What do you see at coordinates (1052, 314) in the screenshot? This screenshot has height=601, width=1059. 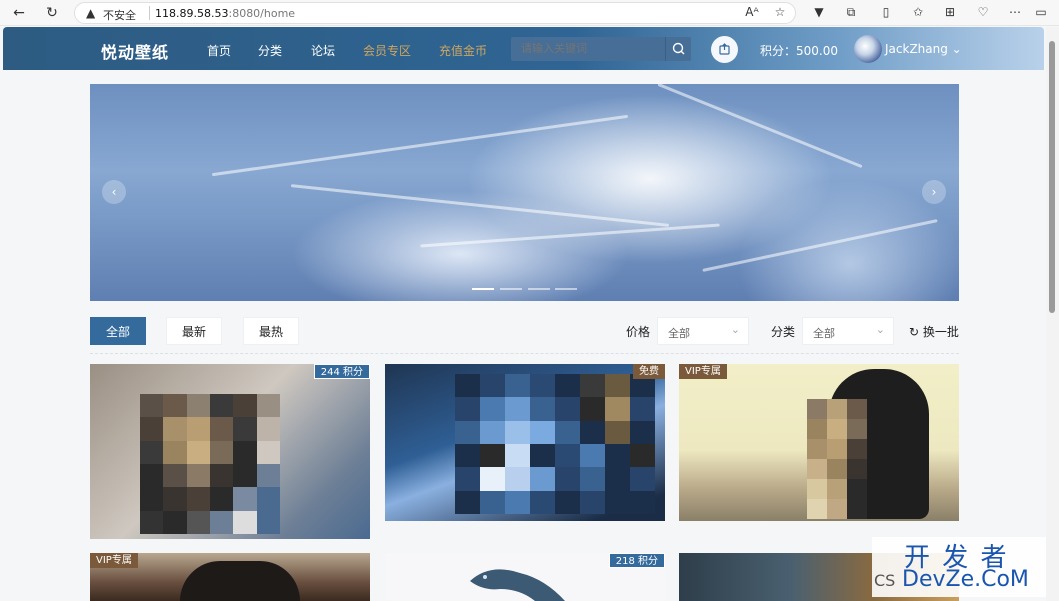 I see `page-scrollbar` at bounding box center [1052, 314].